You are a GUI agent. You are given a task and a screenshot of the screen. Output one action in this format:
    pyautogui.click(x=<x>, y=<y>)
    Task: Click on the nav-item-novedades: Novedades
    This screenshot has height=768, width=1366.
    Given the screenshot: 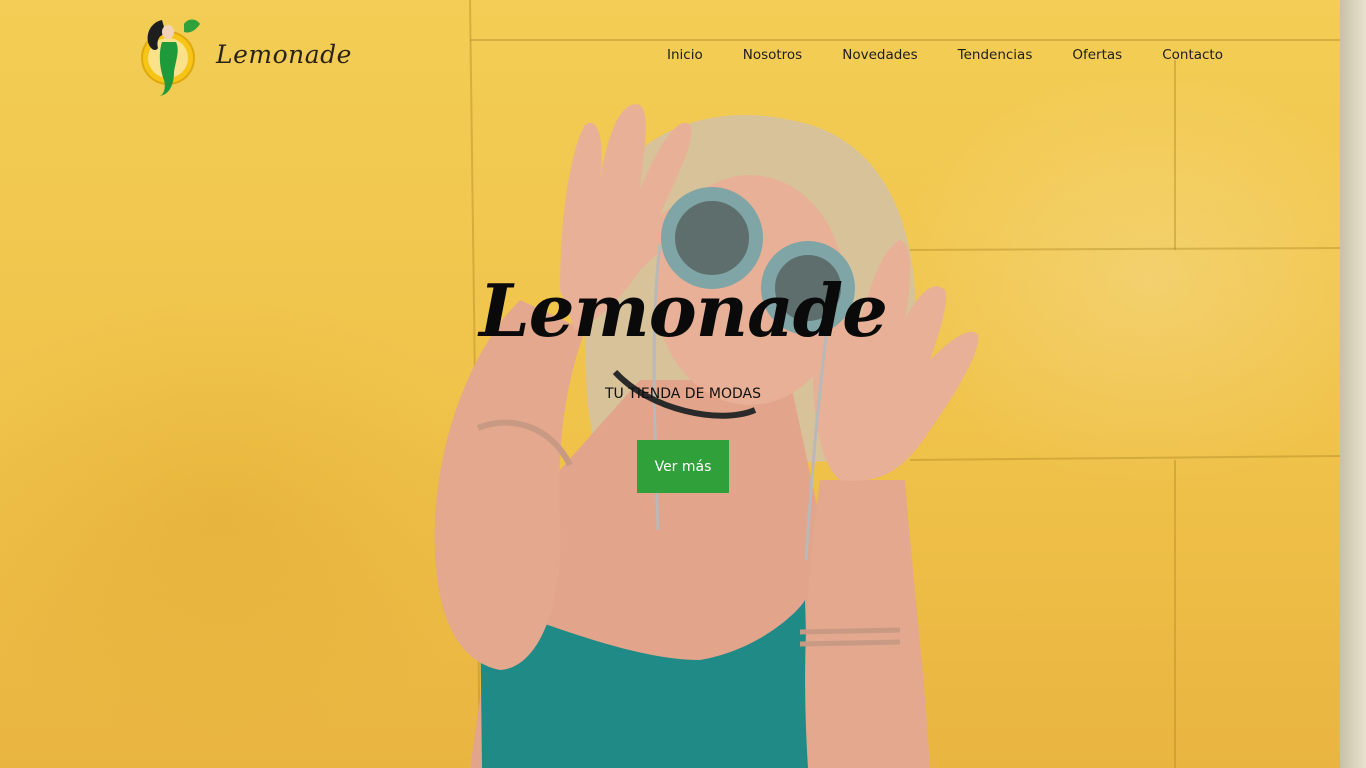 What is the action you would take?
    pyautogui.click(x=879, y=57)
    